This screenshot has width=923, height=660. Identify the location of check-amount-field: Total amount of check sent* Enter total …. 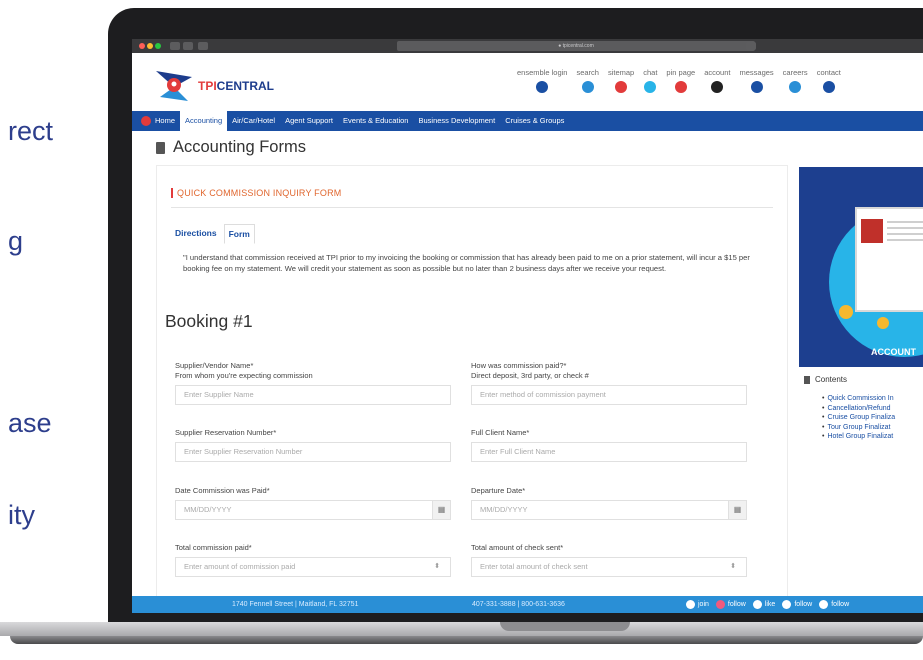
(609, 560).